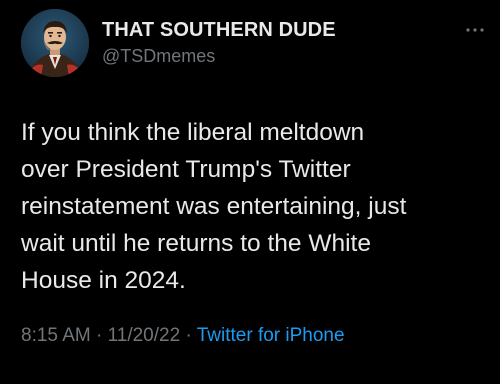 The image size is (500, 384). I want to click on profile-avatar, so click(55, 43).